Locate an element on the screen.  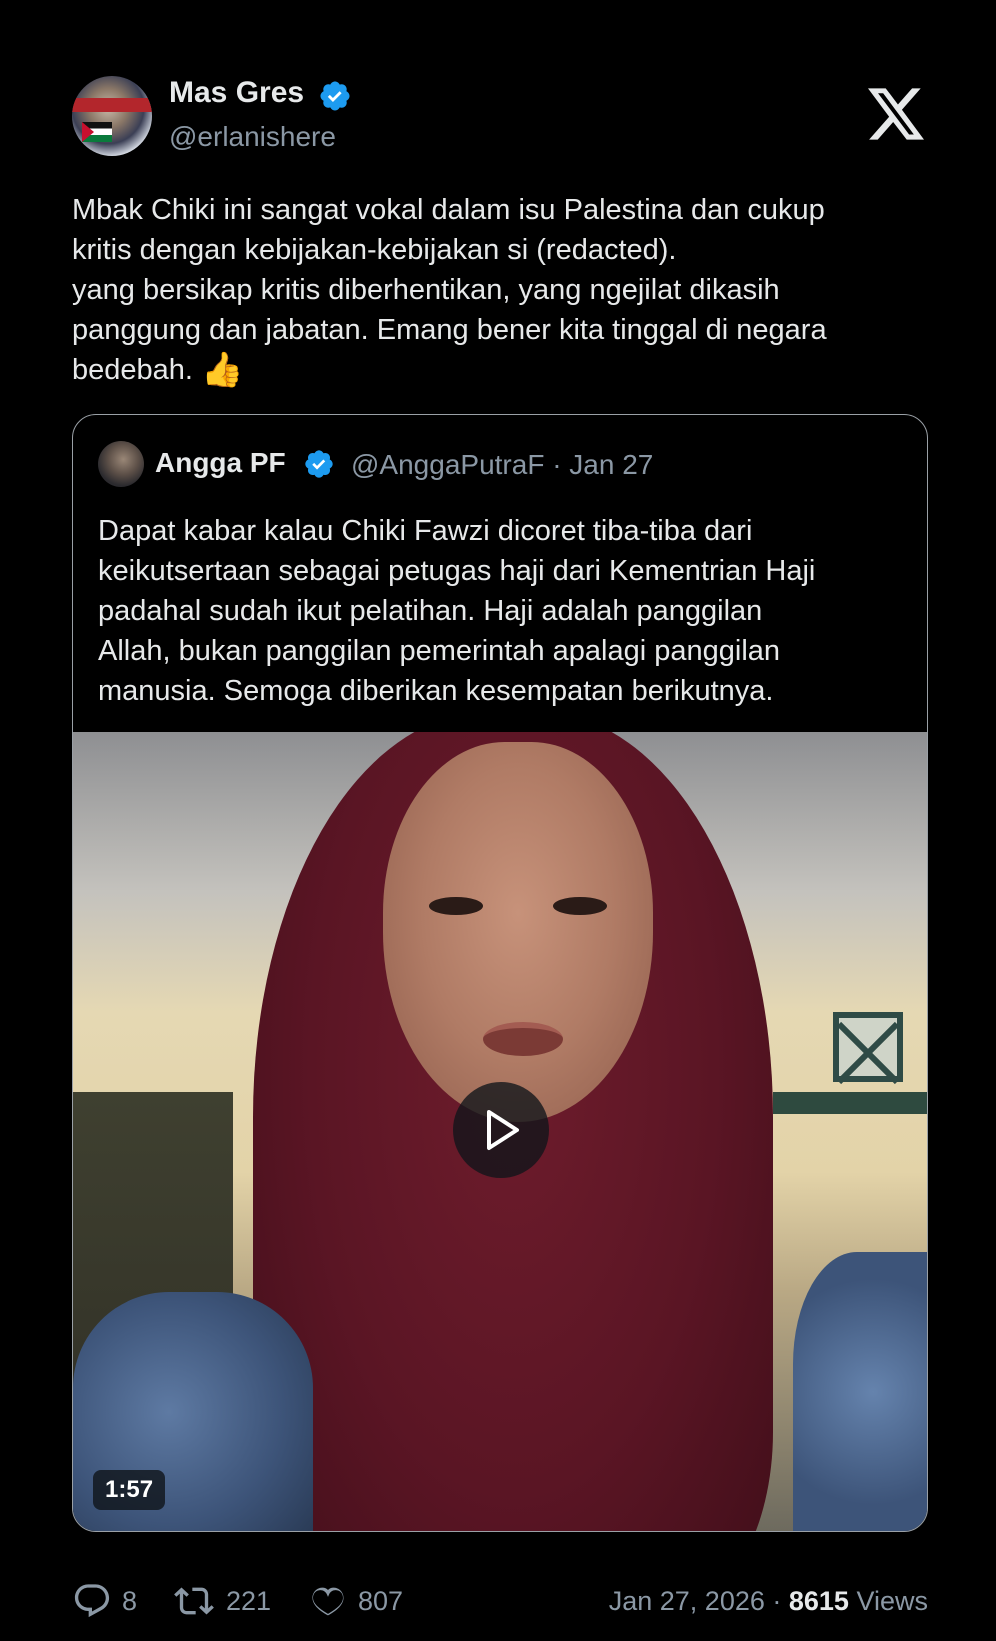
quoted-author-name: Angga PF is located at coordinates (220, 463).